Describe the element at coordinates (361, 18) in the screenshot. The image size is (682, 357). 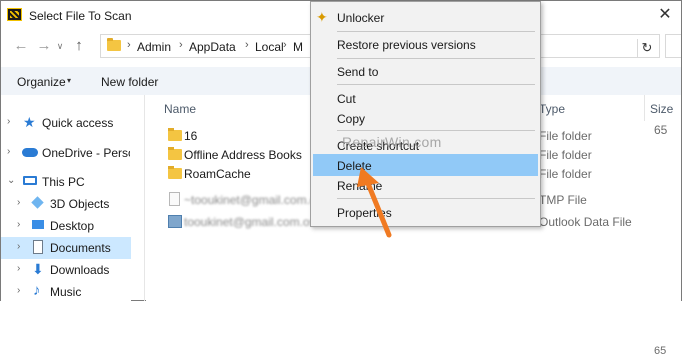
I see `menu-item-label: Unlocker` at that location.